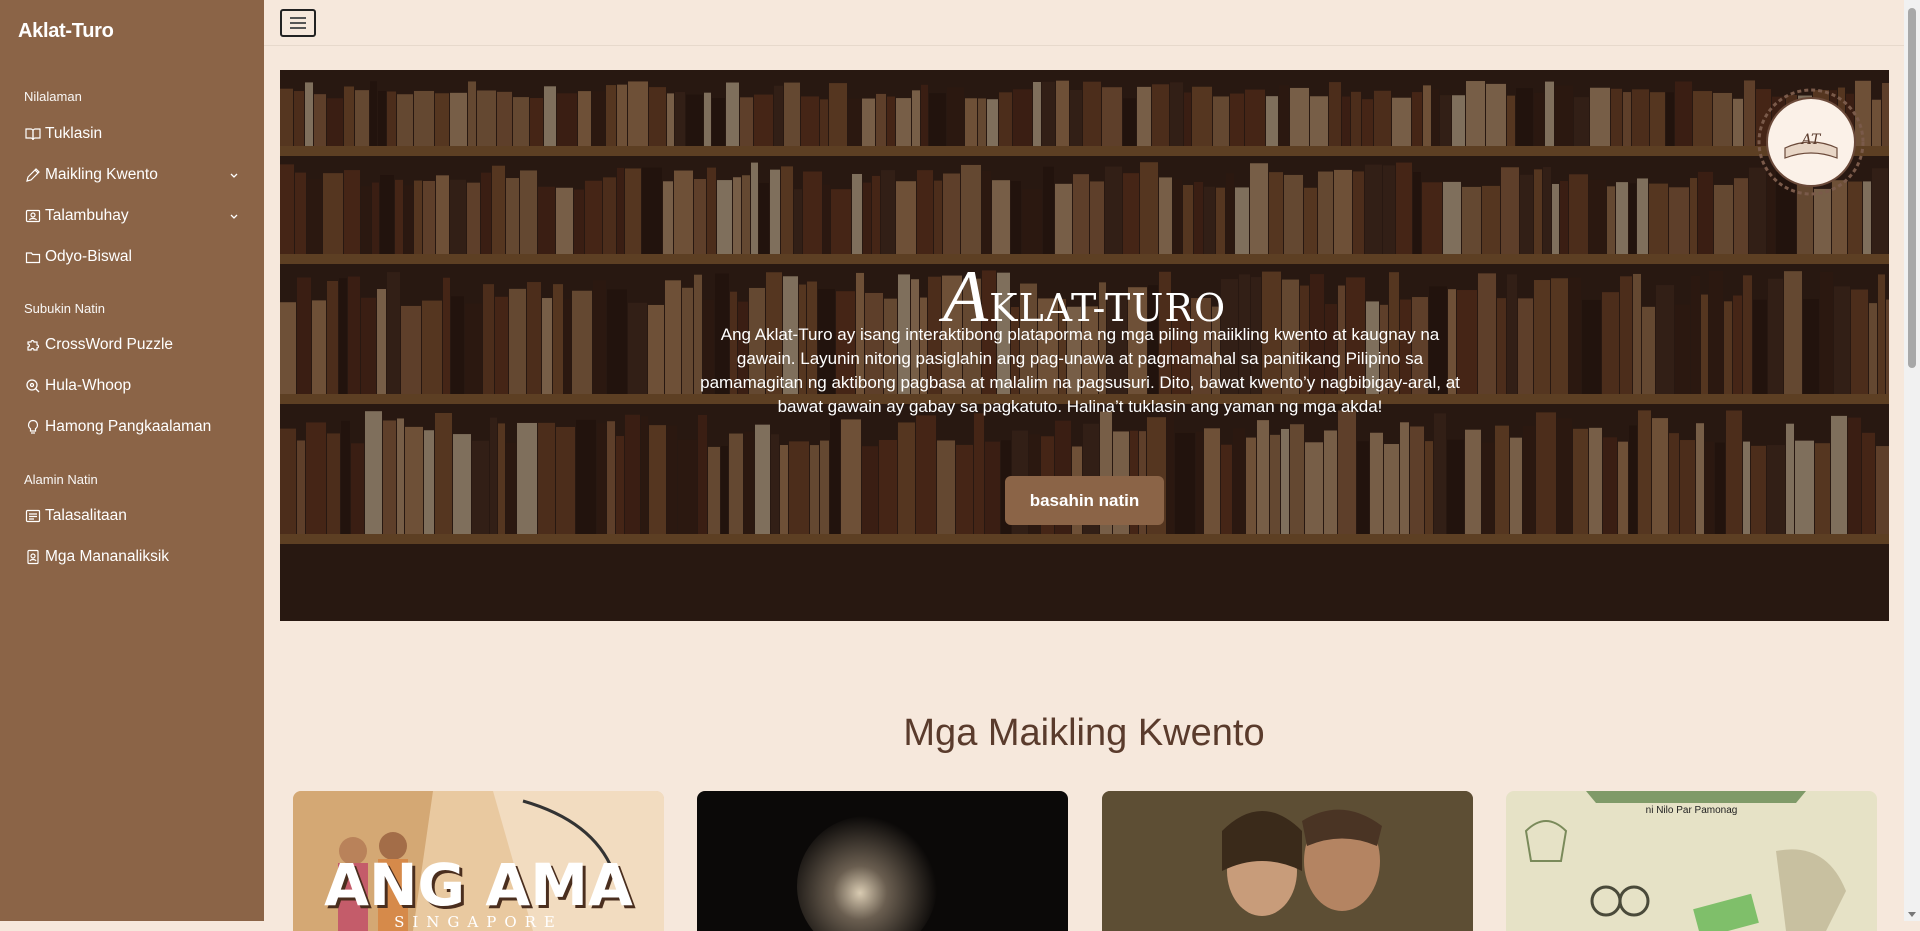 Image resolution: width=1920 pixels, height=931 pixels. I want to click on aklat-turo-logo: AT, so click(1811, 142).